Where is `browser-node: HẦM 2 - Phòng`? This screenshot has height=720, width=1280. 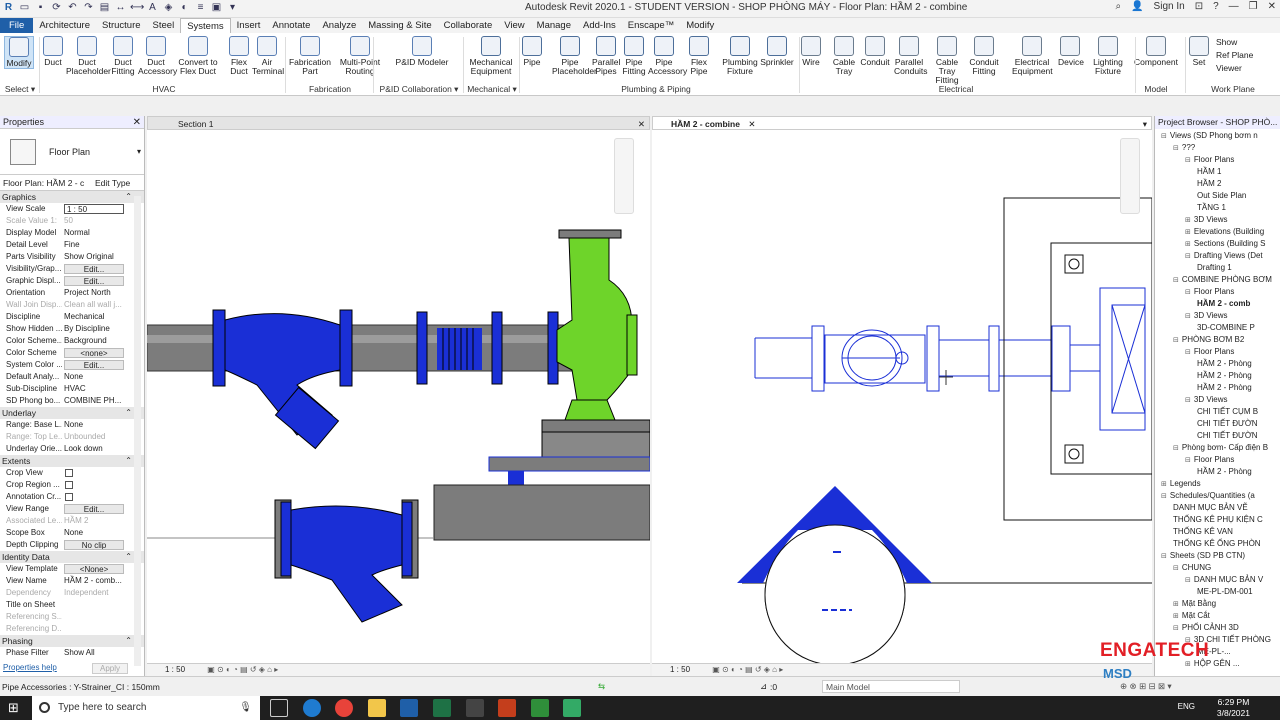
browser-node: HẦM 2 - Phòng is located at coordinates (1224, 387).